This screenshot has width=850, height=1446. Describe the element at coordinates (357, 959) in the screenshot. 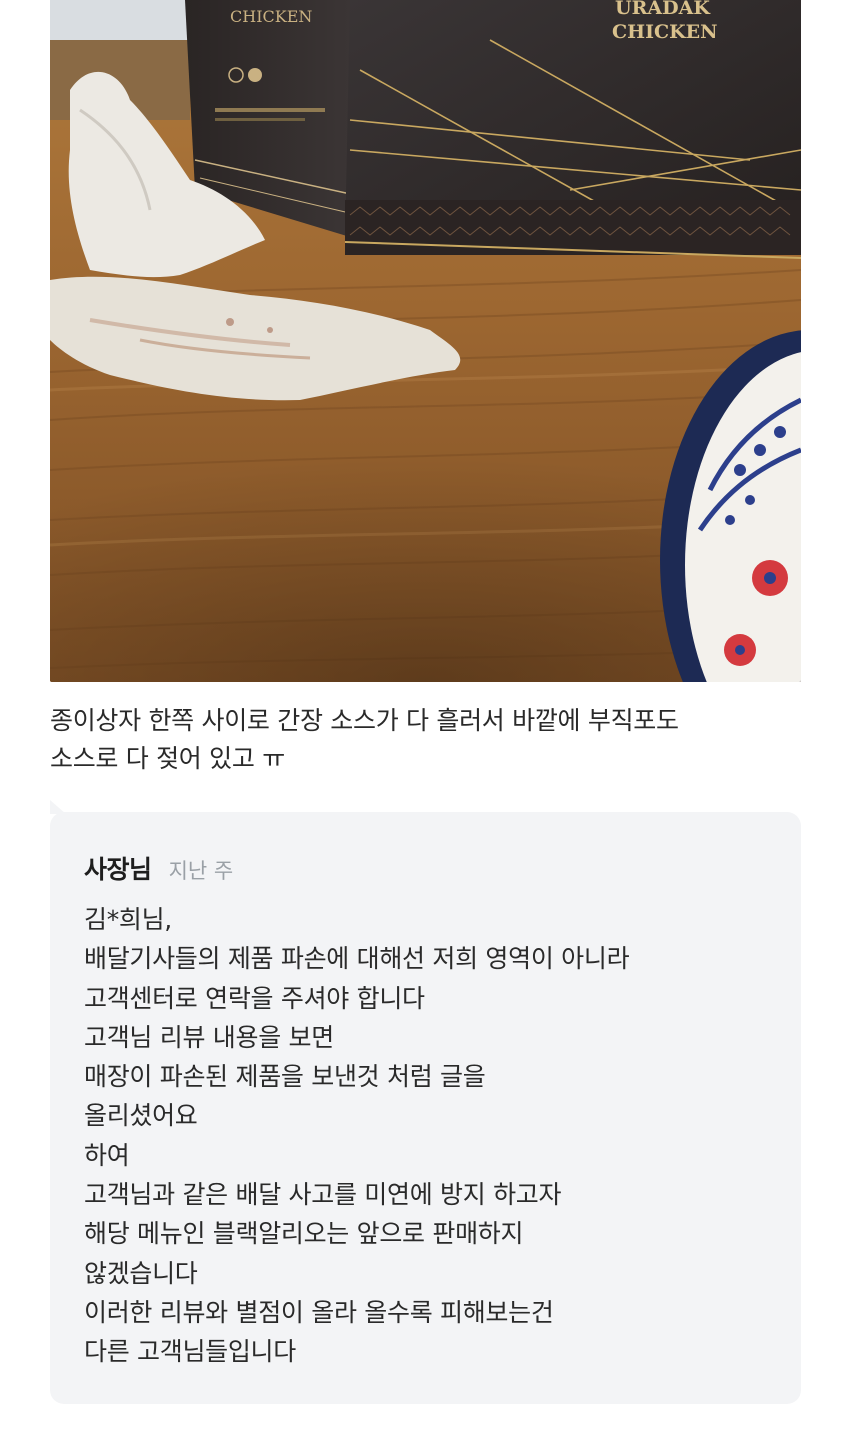

I see `reply-line: 배달기사들의 제품 파손에 대해선 저희 영역이 아니라` at that location.